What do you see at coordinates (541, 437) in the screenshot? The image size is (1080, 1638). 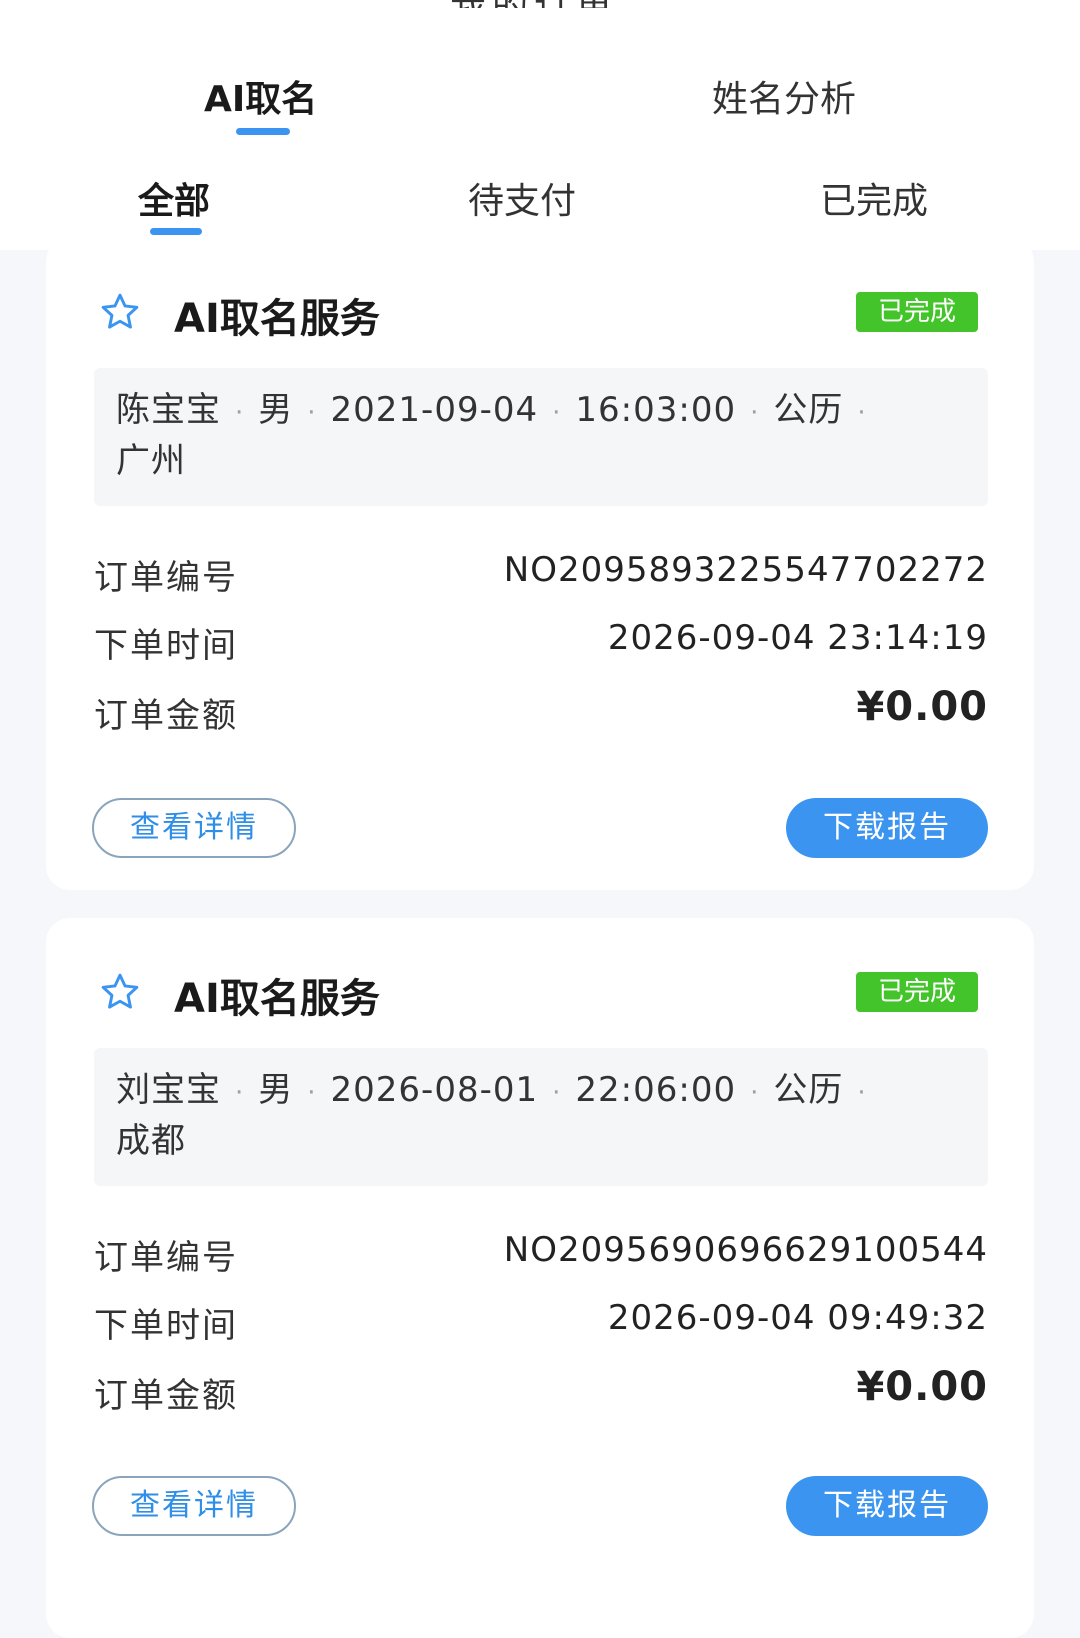 I see `birth-info: 陈宝宝 · 男 · 2021-09-04 · 16:03:00 · 公历 · 广州` at bounding box center [541, 437].